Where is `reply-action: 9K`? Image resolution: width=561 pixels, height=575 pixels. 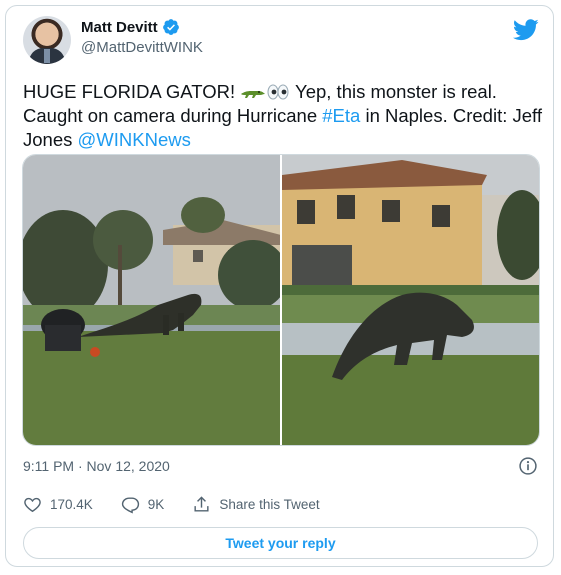
reply-action: 9K is located at coordinates (143, 504).